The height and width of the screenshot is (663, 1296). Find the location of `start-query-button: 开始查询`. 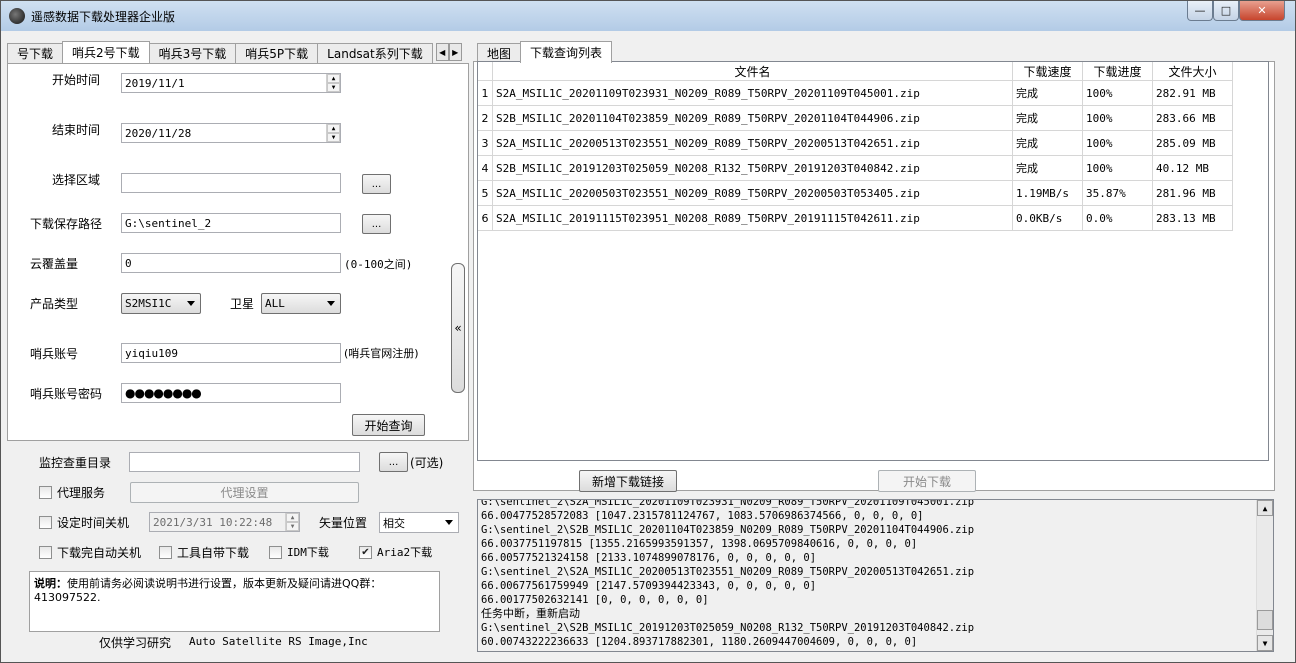

start-query-button: 开始查询 is located at coordinates (388, 425).